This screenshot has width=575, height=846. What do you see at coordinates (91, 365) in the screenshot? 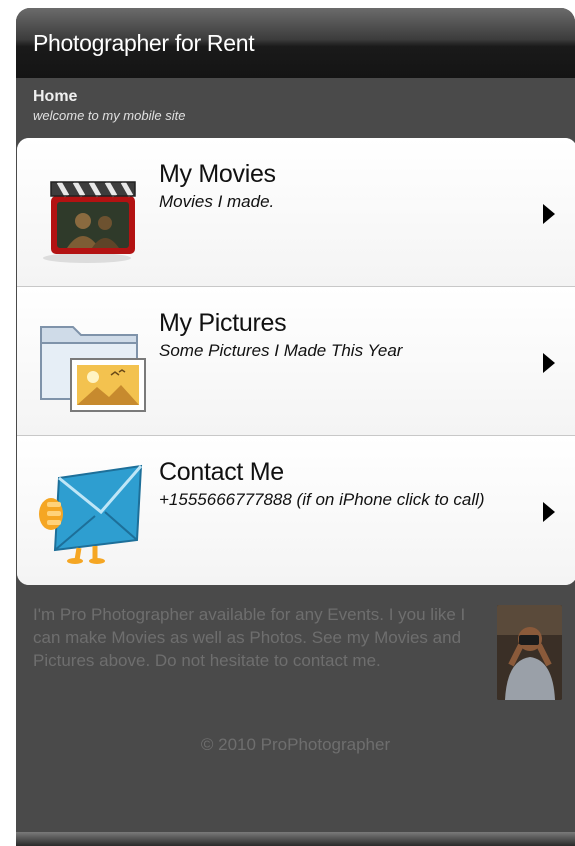
I see `picture-folder-icon` at bounding box center [91, 365].